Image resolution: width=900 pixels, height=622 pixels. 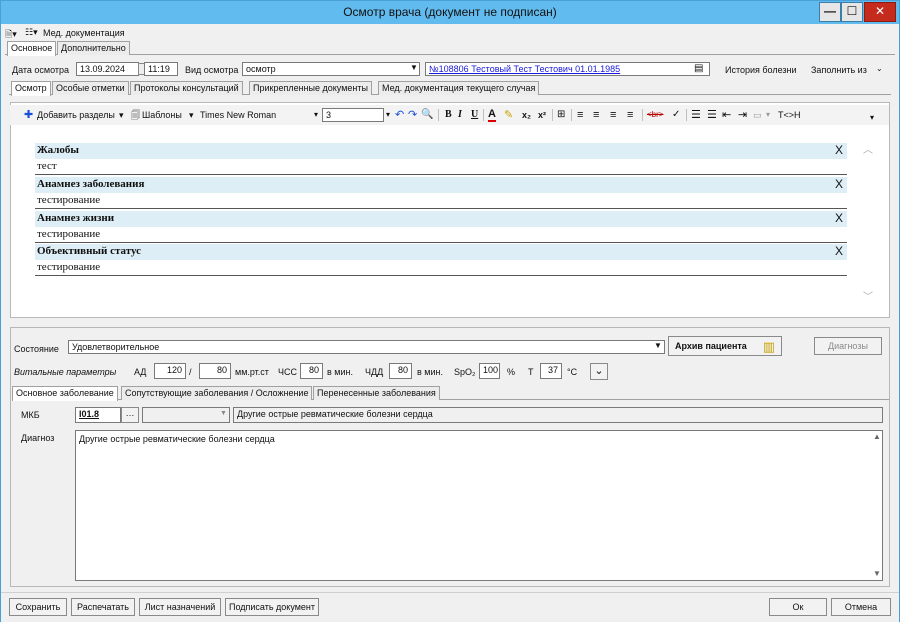 I want to click on mkb-label: МКБ, so click(x=30, y=415).